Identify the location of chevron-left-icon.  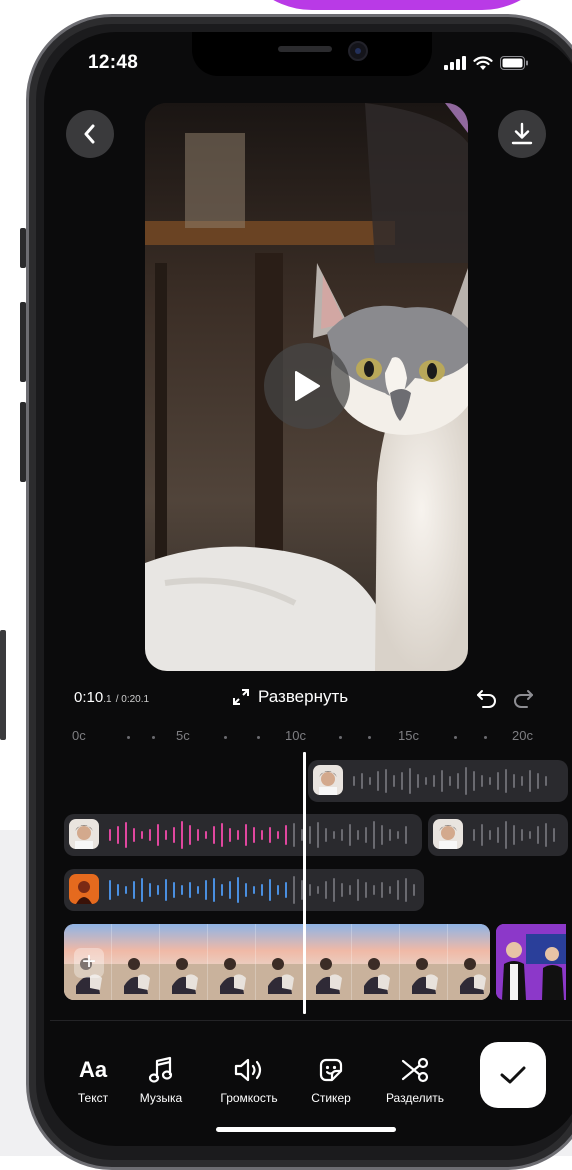
(89, 134).